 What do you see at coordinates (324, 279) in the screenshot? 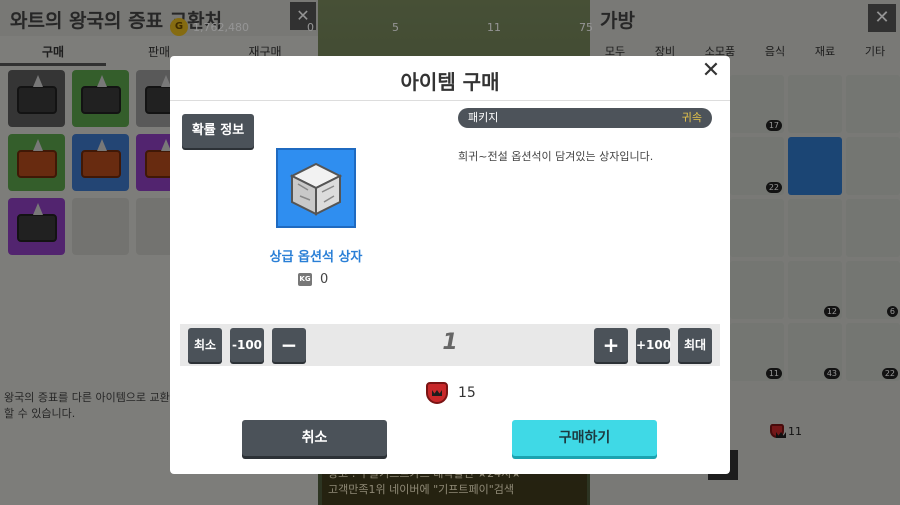
I see `weight-value: 0` at bounding box center [324, 279].